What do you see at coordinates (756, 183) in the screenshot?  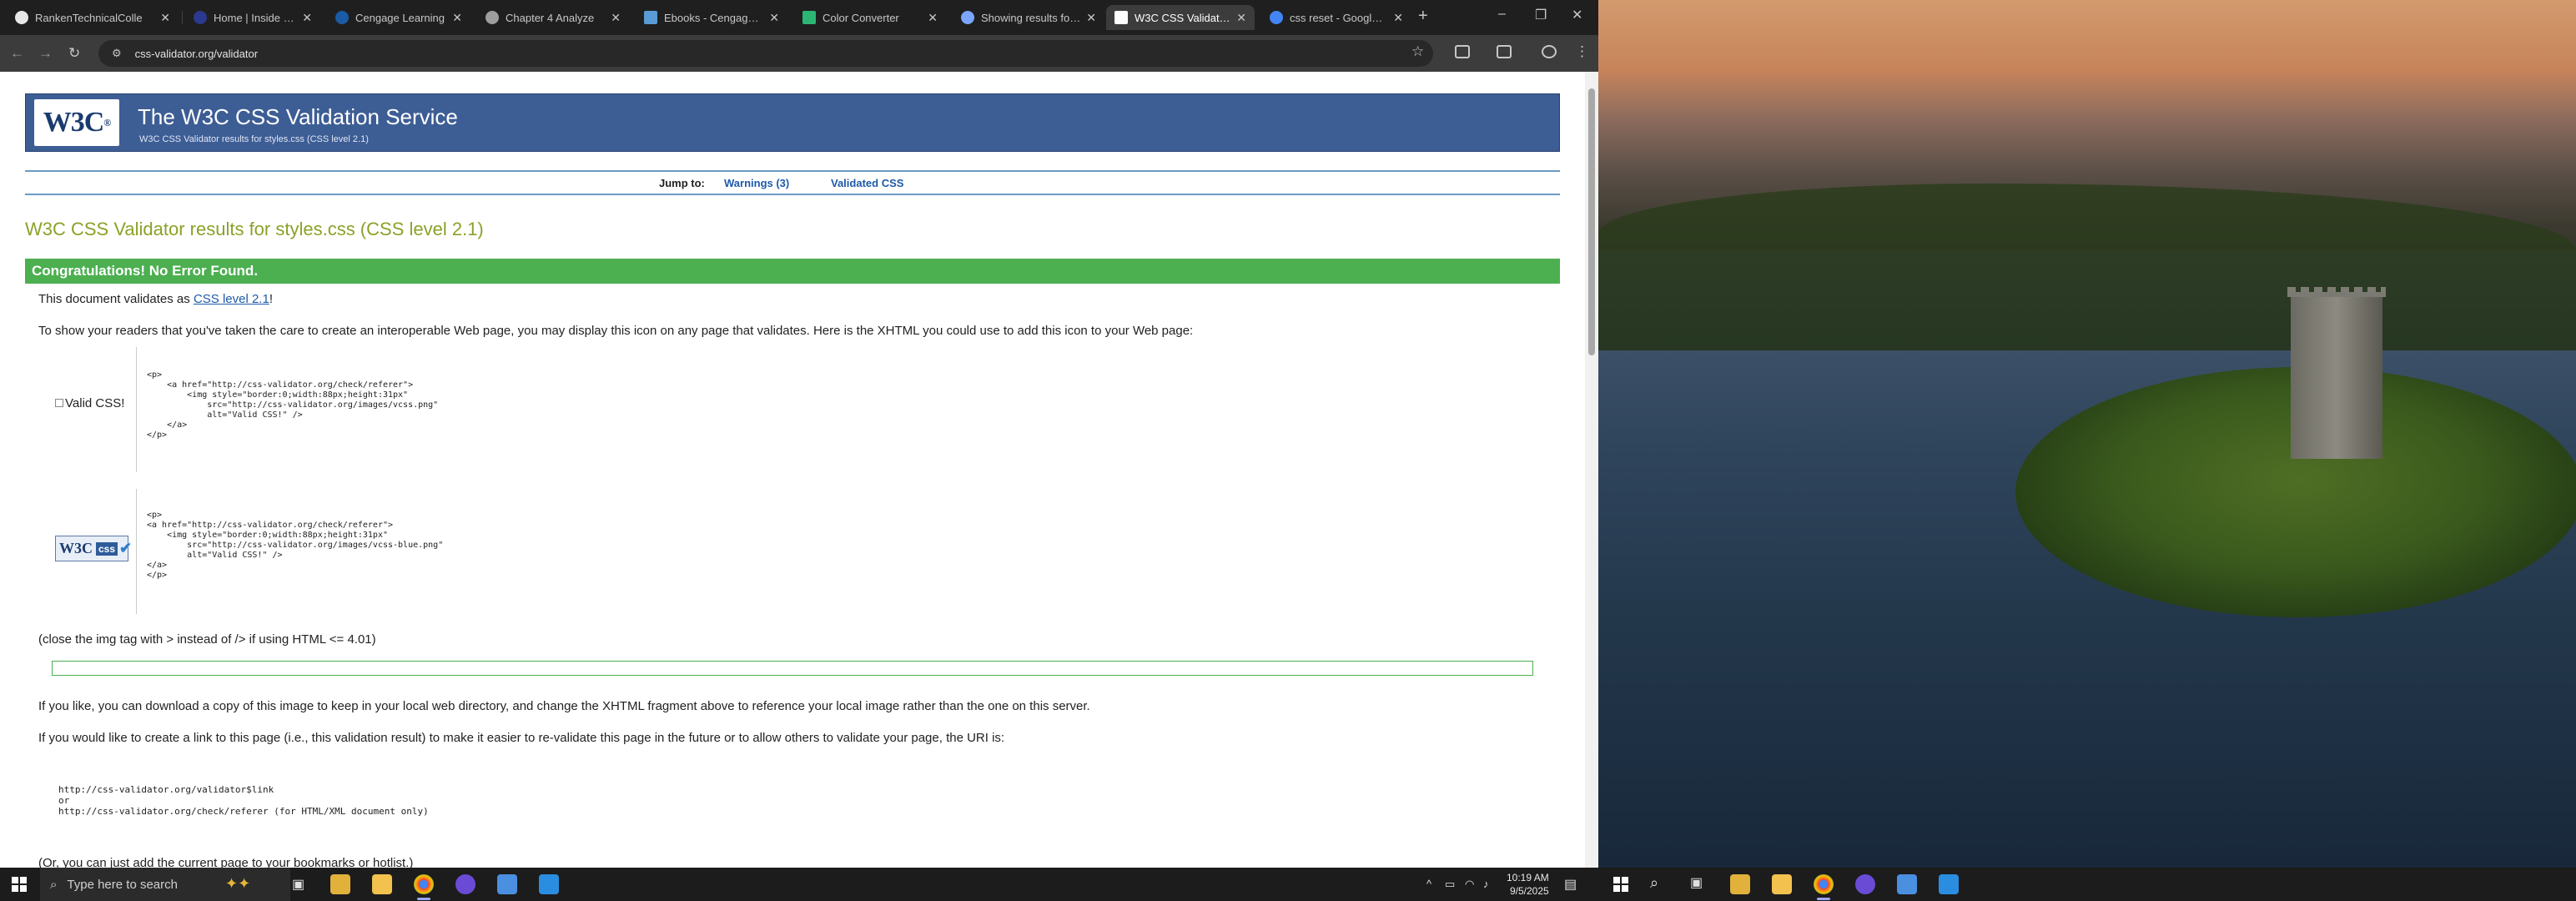 I see `warnings-link: Warnings (3)` at bounding box center [756, 183].